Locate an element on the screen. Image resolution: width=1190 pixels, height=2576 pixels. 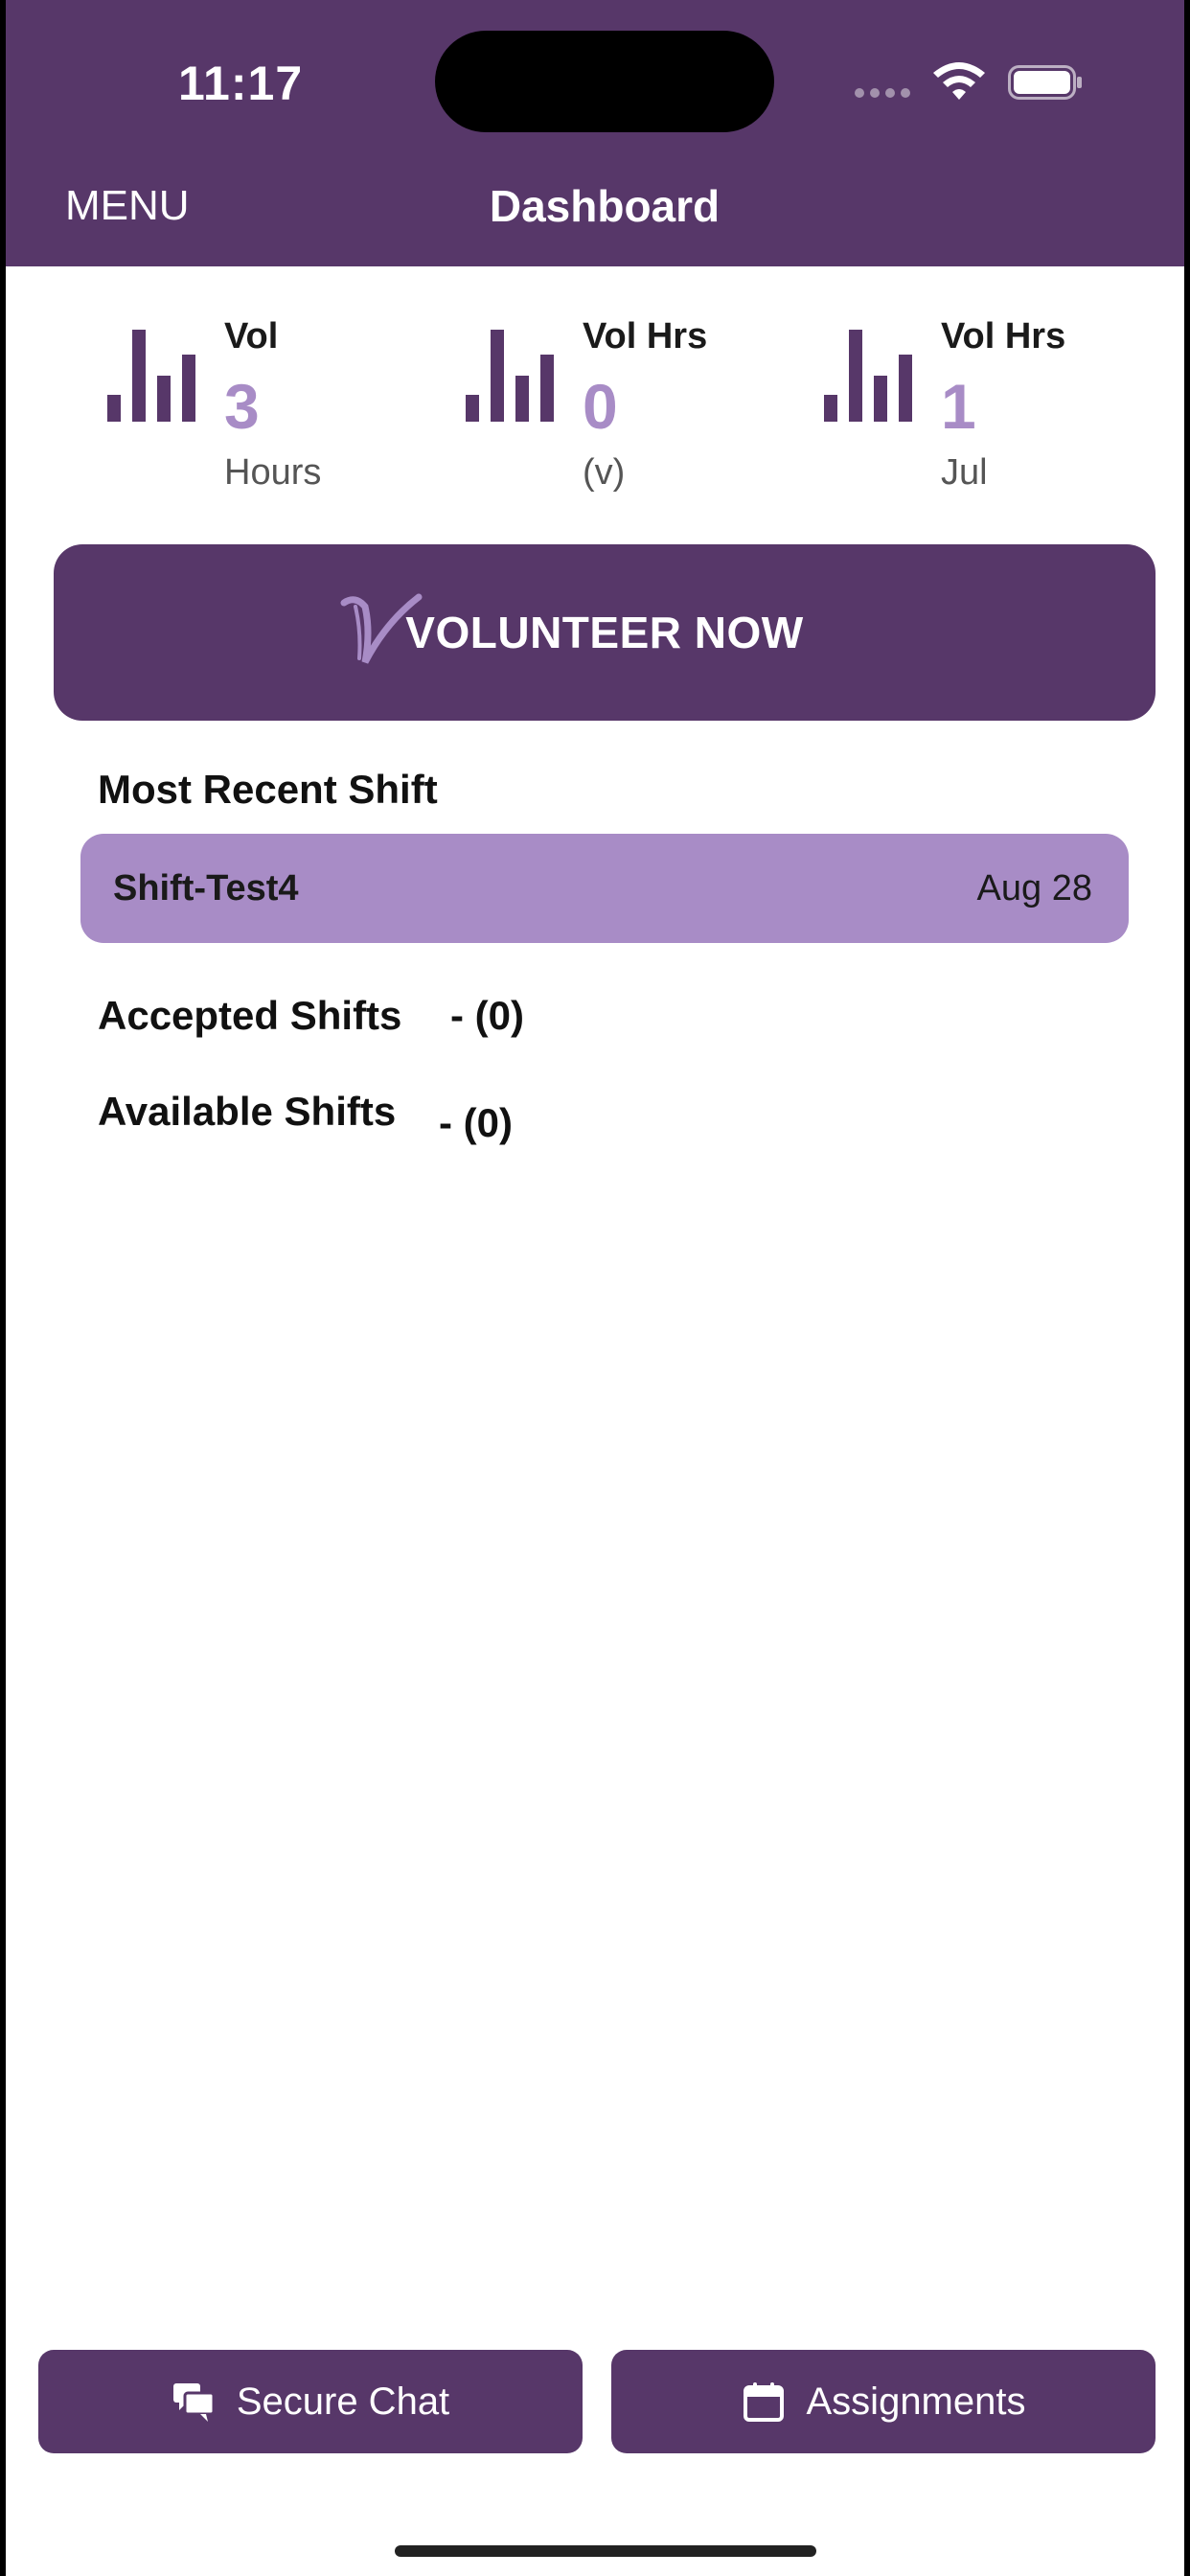
shift-name: Shift-Test4 is located at coordinates (206, 888).